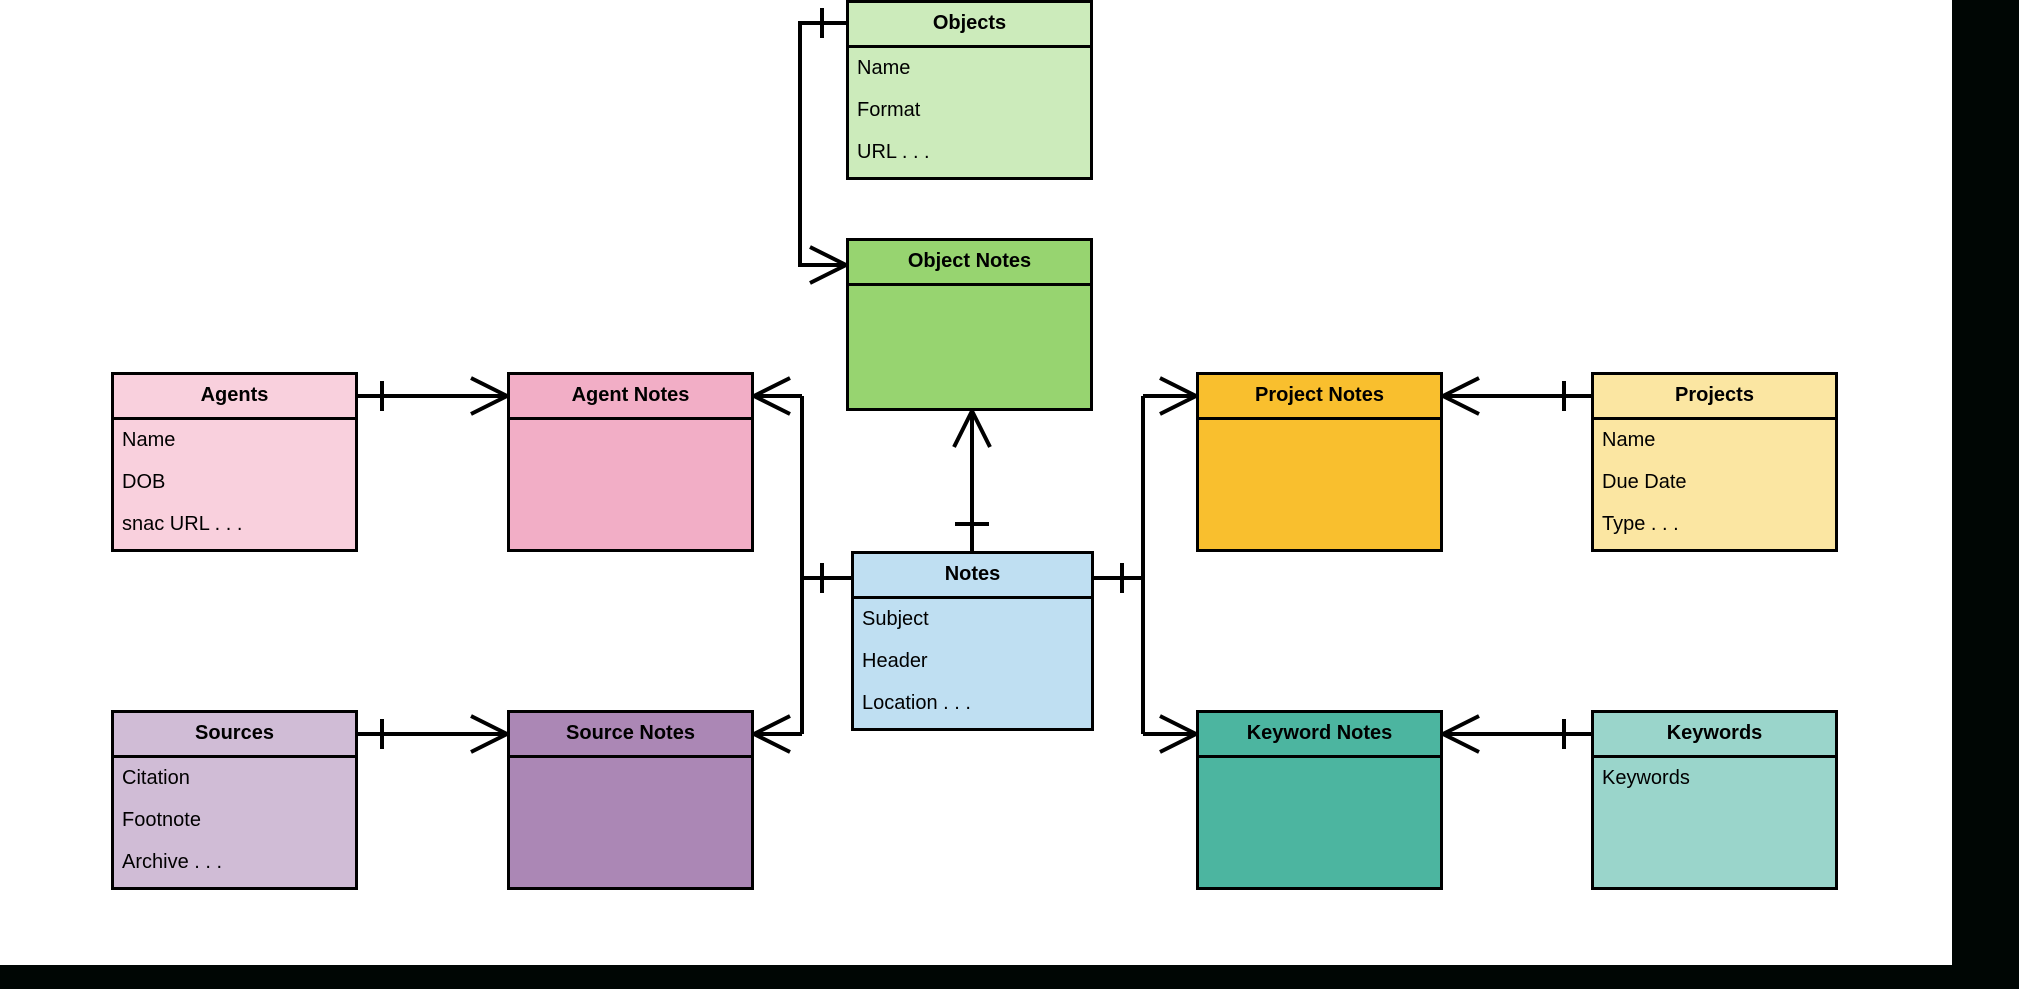 The image size is (2019, 989). Describe the element at coordinates (1516, 396) in the screenshot. I see `link-project-notes-projects` at that location.